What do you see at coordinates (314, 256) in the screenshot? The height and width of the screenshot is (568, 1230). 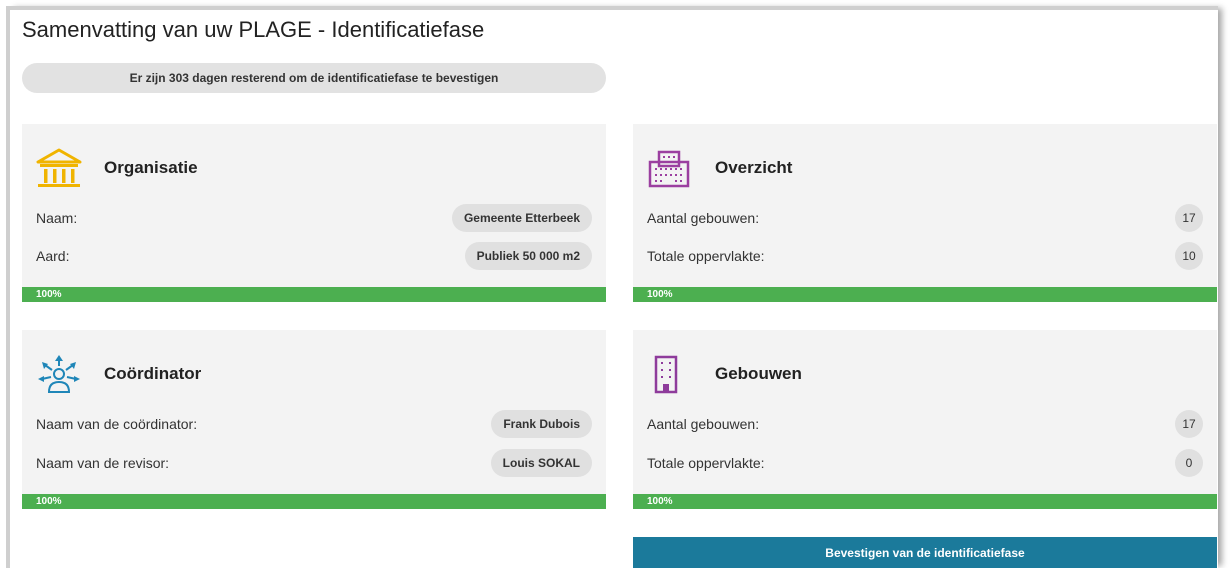 I see `info-row-aard: Aard: Publiek 50 000 m2` at bounding box center [314, 256].